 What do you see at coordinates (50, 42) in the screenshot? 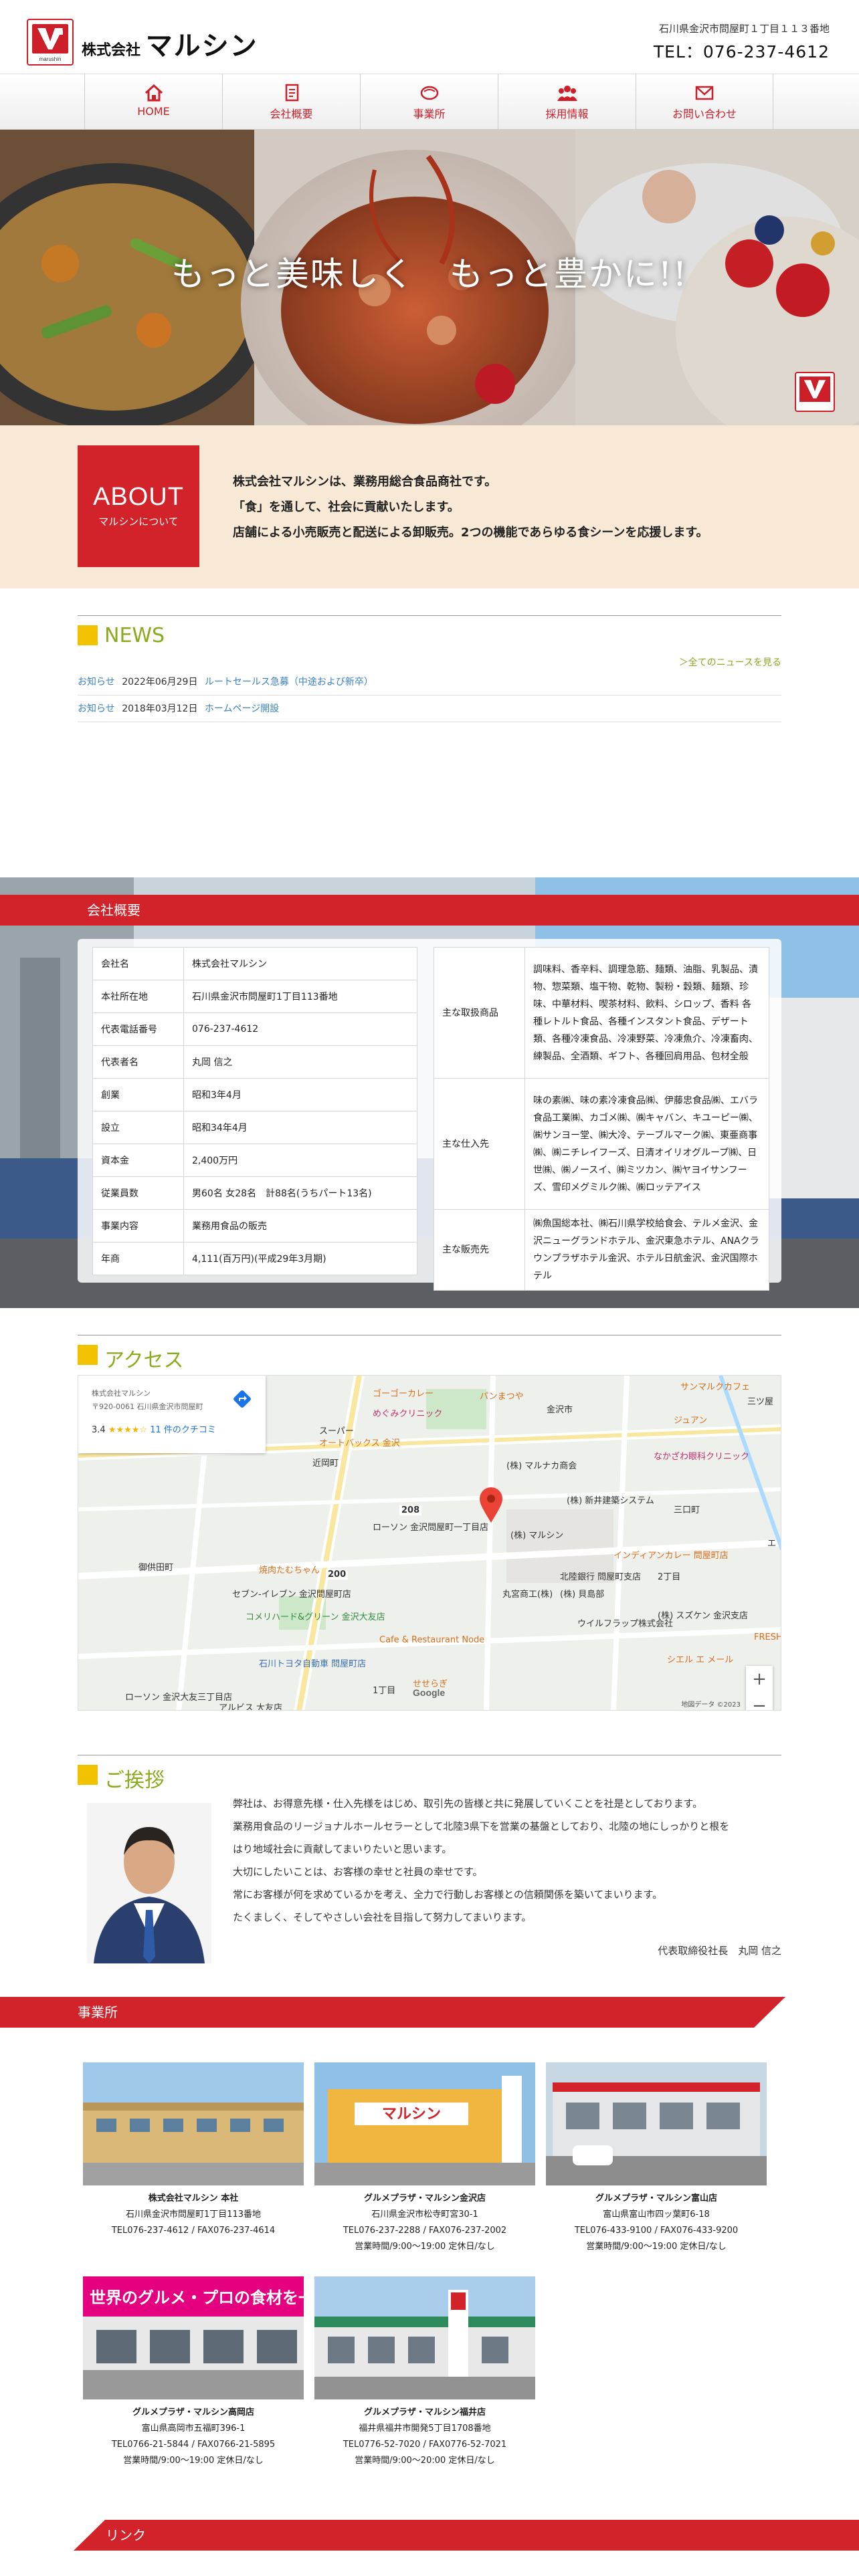
I see `logo-icon: marushin` at bounding box center [50, 42].